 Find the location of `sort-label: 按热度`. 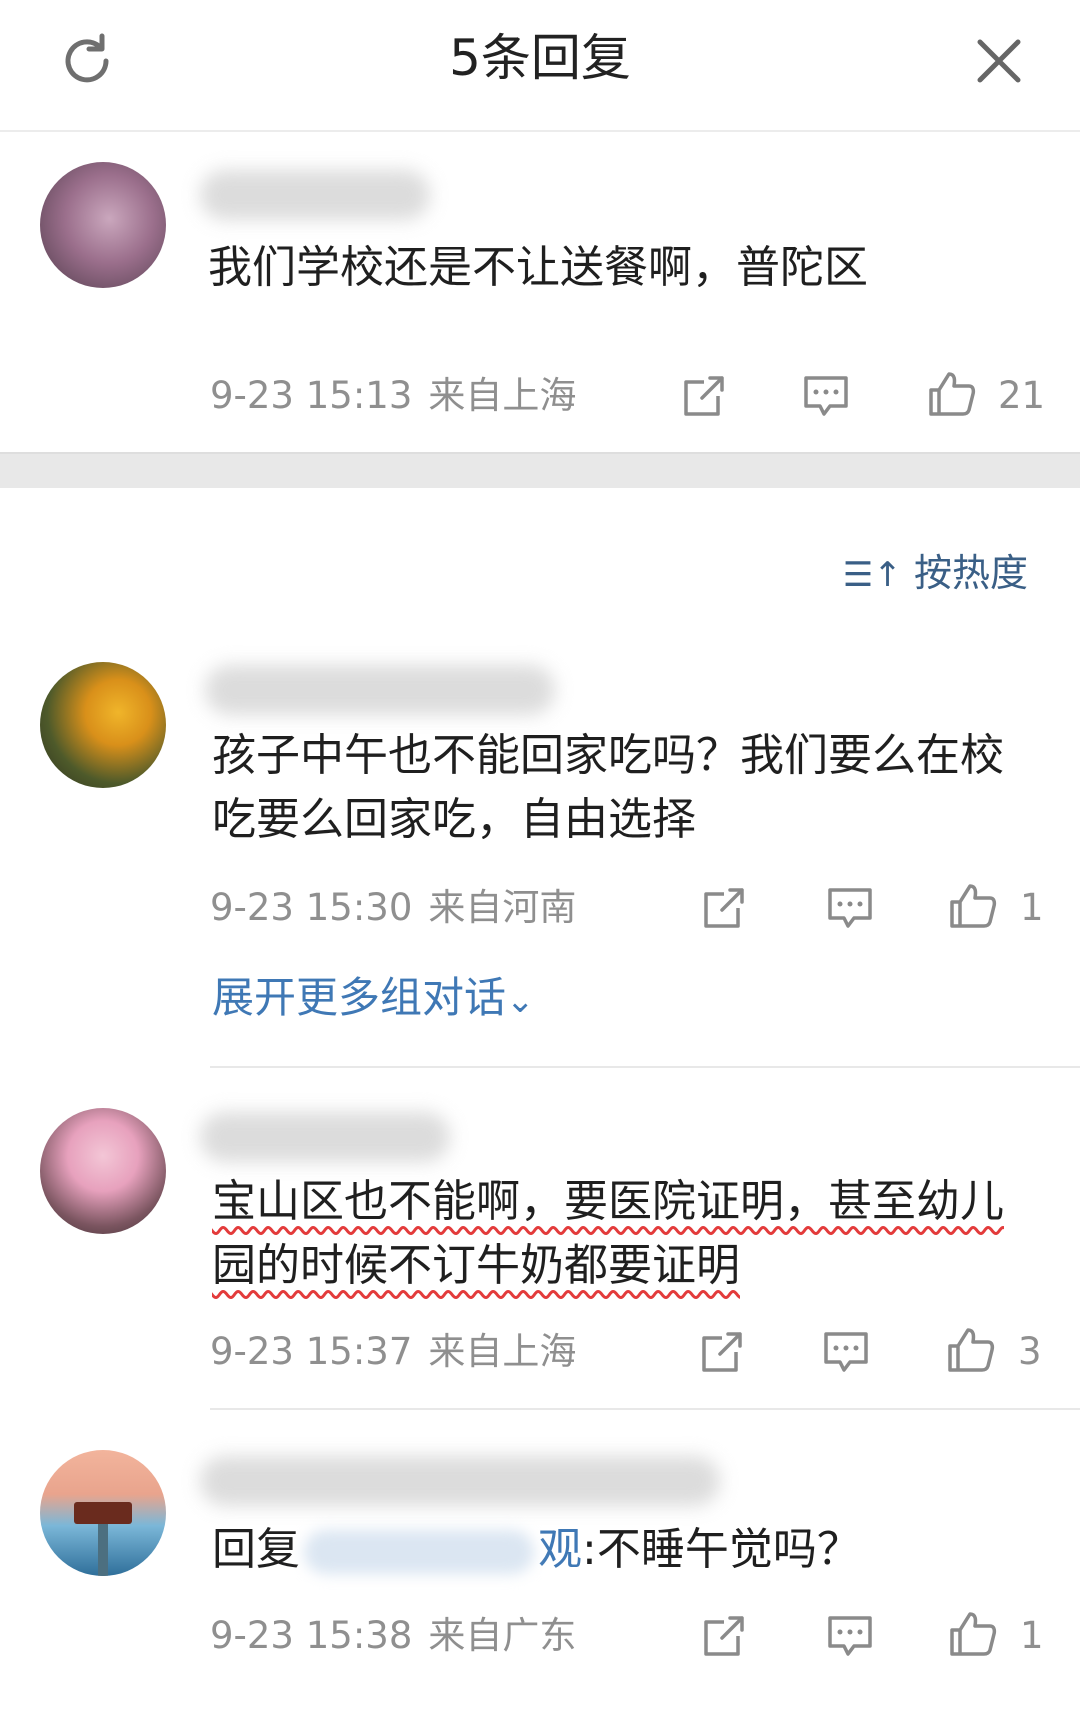

sort-label: 按热度 is located at coordinates (970, 573).